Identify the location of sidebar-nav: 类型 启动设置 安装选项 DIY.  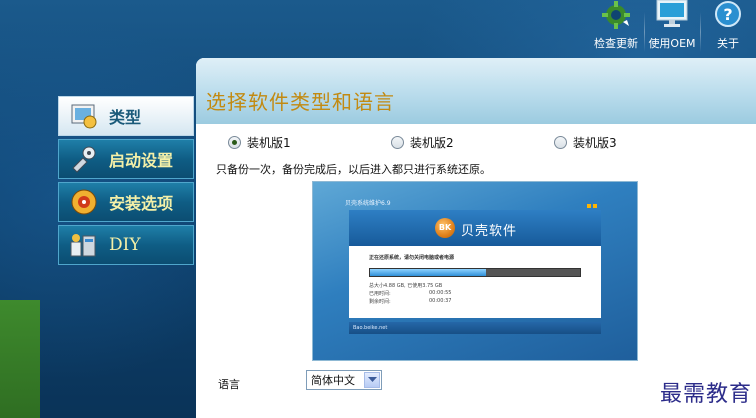
(126, 182).